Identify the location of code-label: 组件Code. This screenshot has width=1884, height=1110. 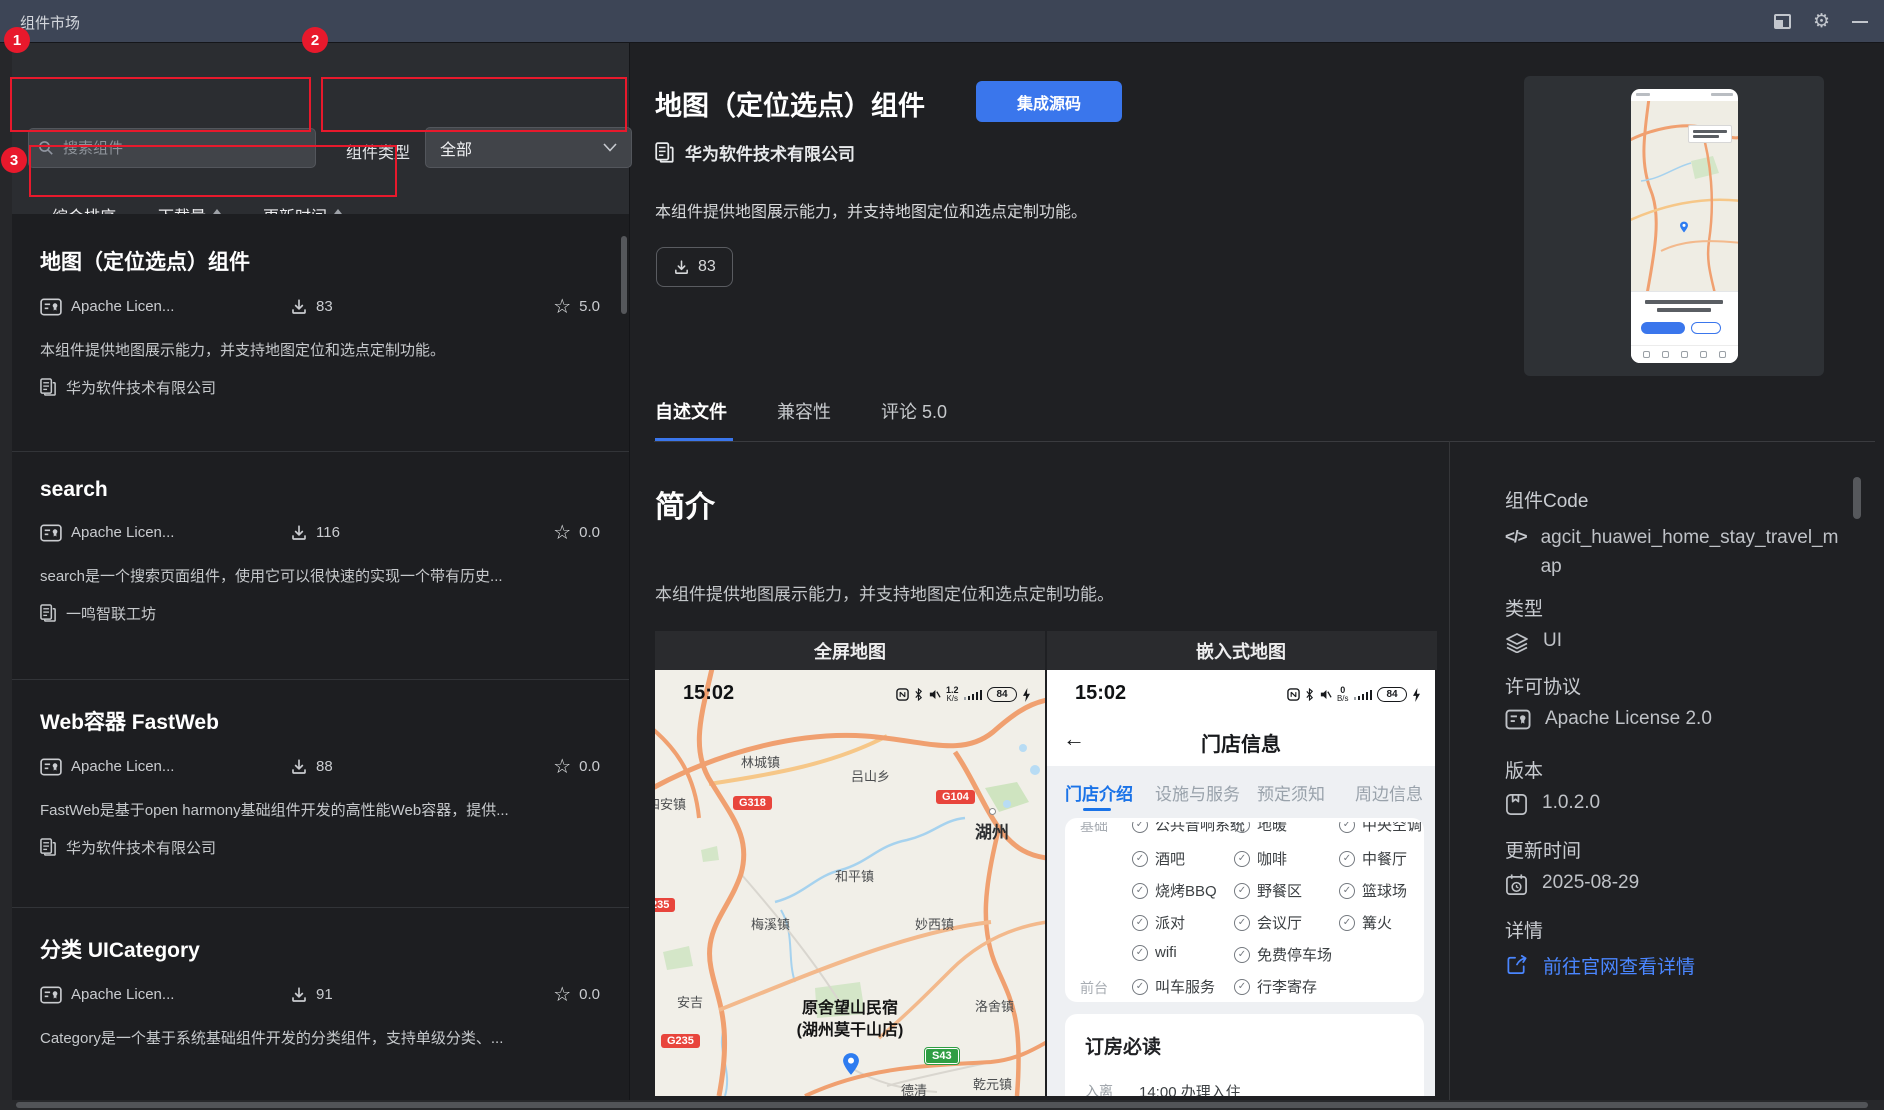
(1547, 501).